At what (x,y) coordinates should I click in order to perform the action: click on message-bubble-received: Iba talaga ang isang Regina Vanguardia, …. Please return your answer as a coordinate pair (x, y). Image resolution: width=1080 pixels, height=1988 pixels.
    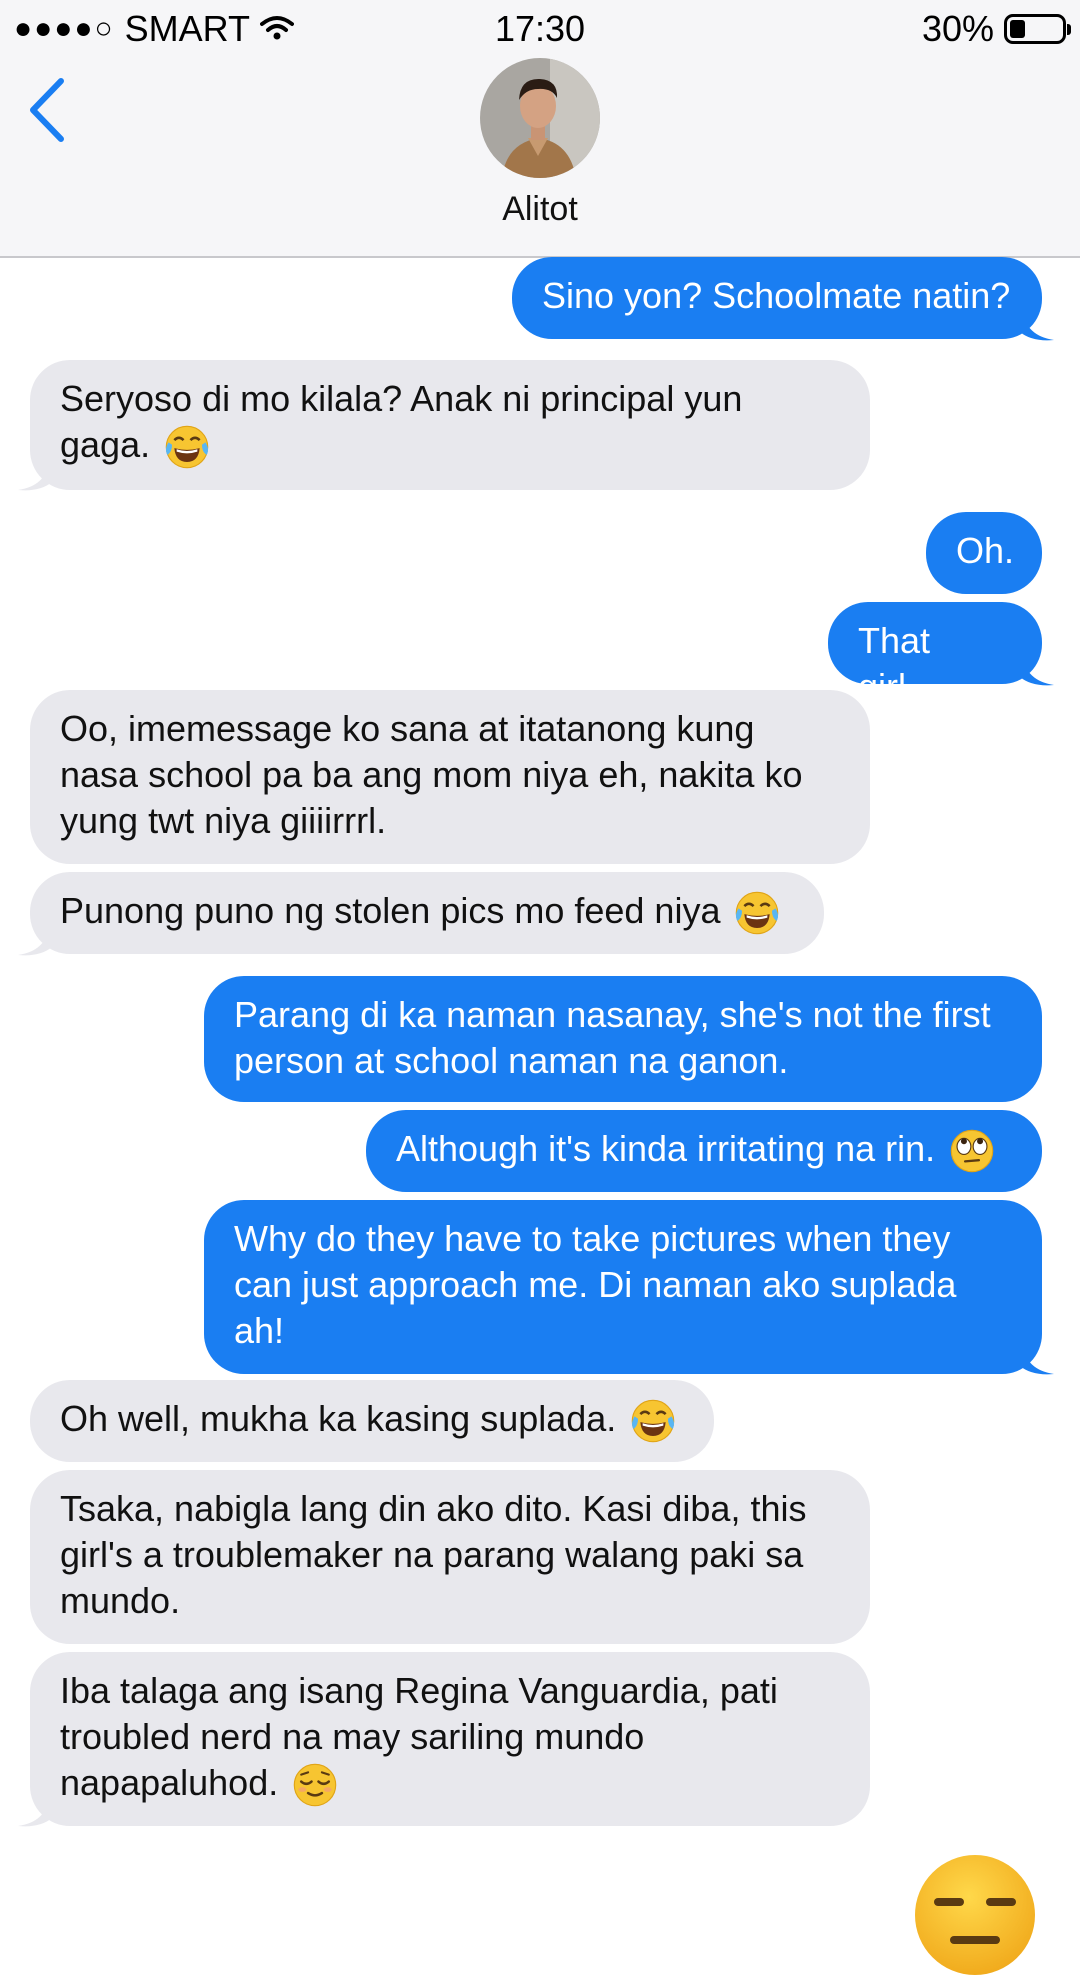
    Looking at the image, I should click on (450, 1739).